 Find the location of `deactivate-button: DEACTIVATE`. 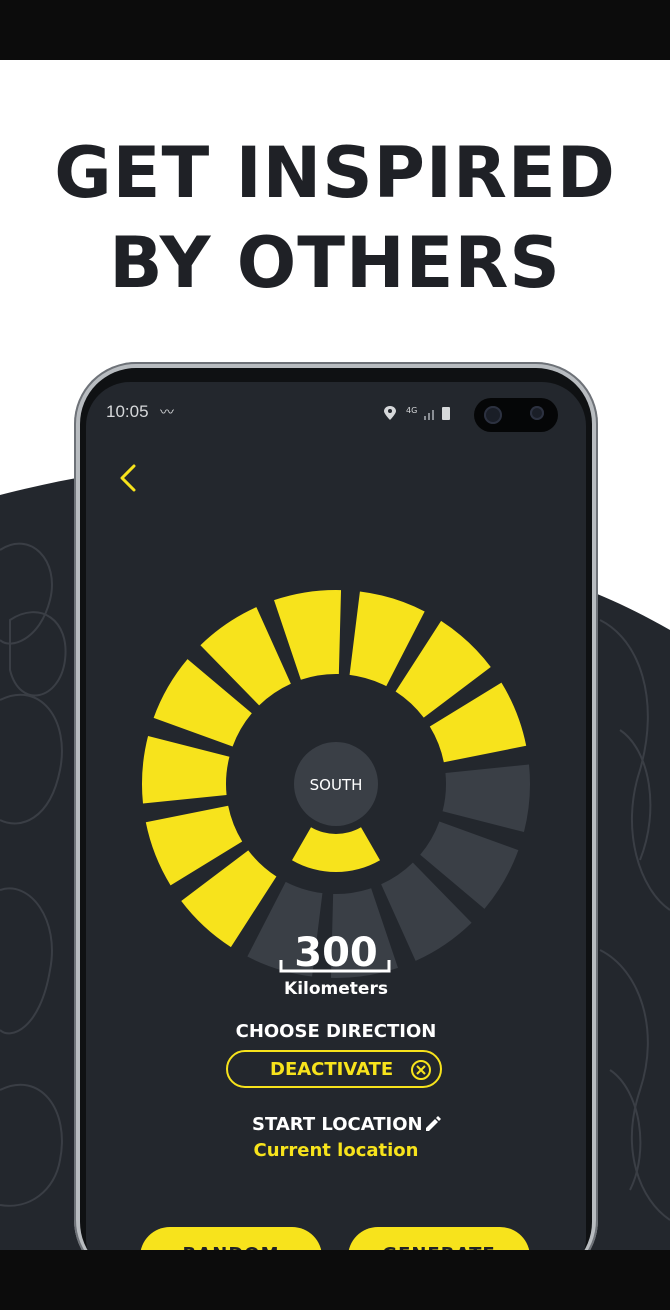

deactivate-button: DEACTIVATE is located at coordinates (334, 1069).